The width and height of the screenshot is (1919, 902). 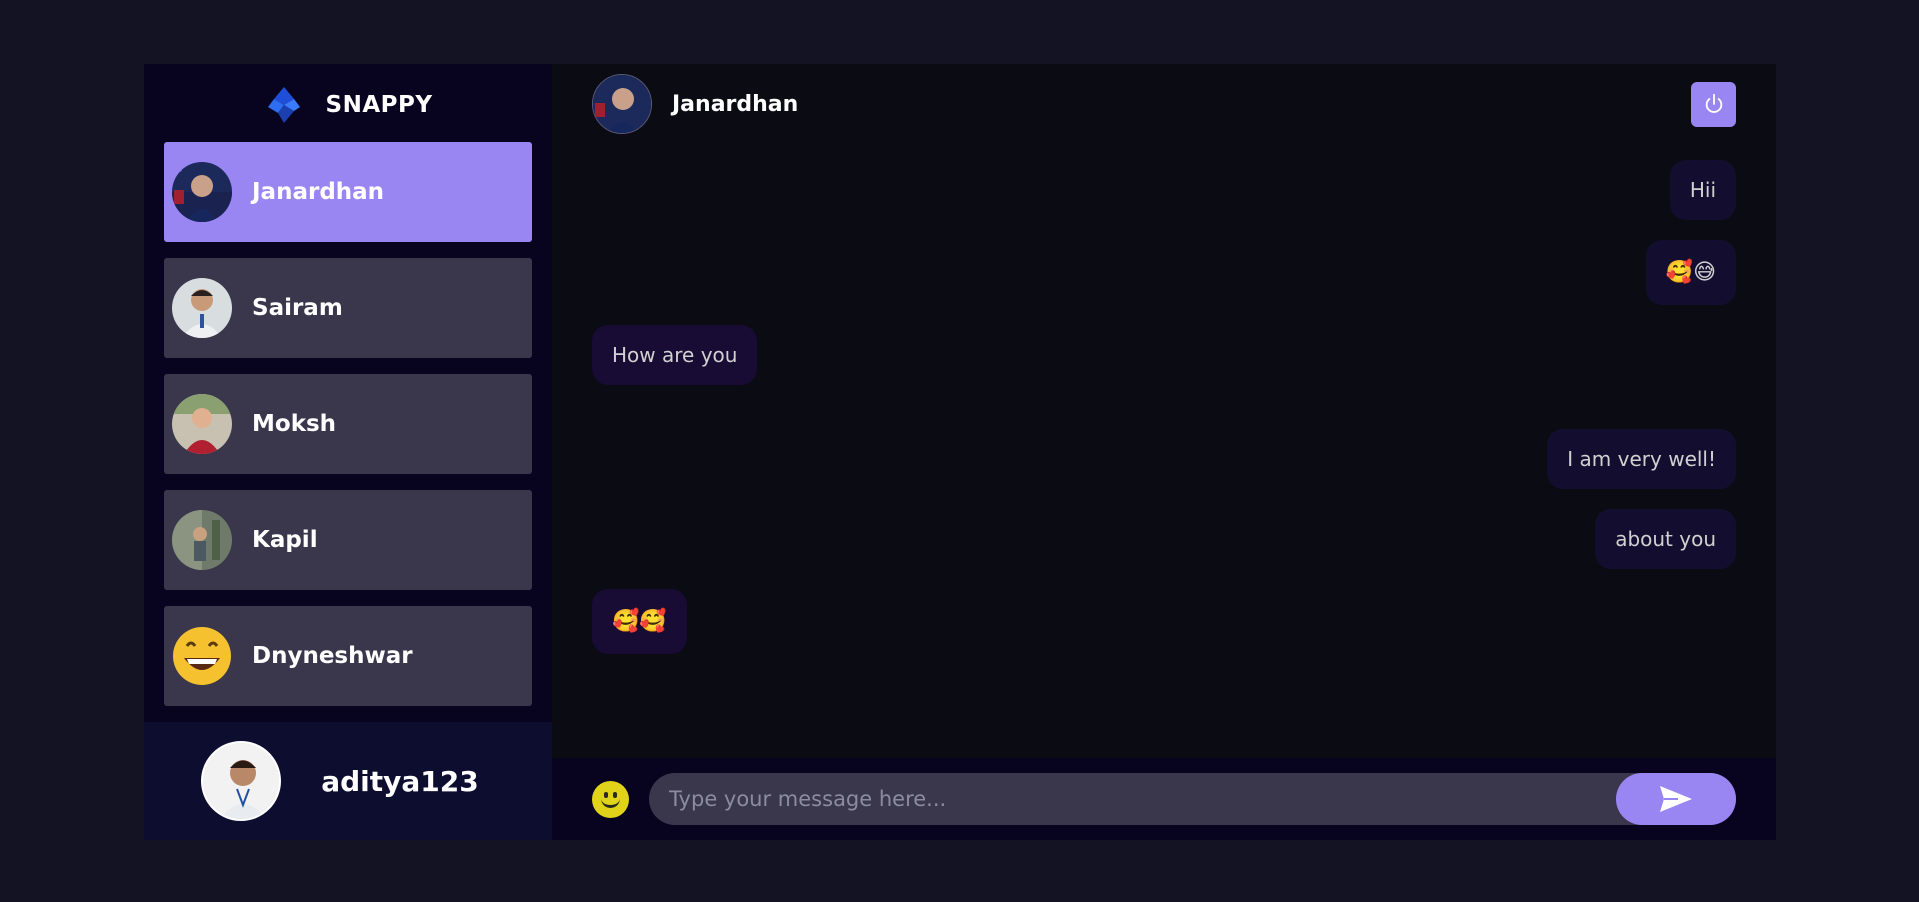 I want to click on message-input, so click(x=1132, y=799).